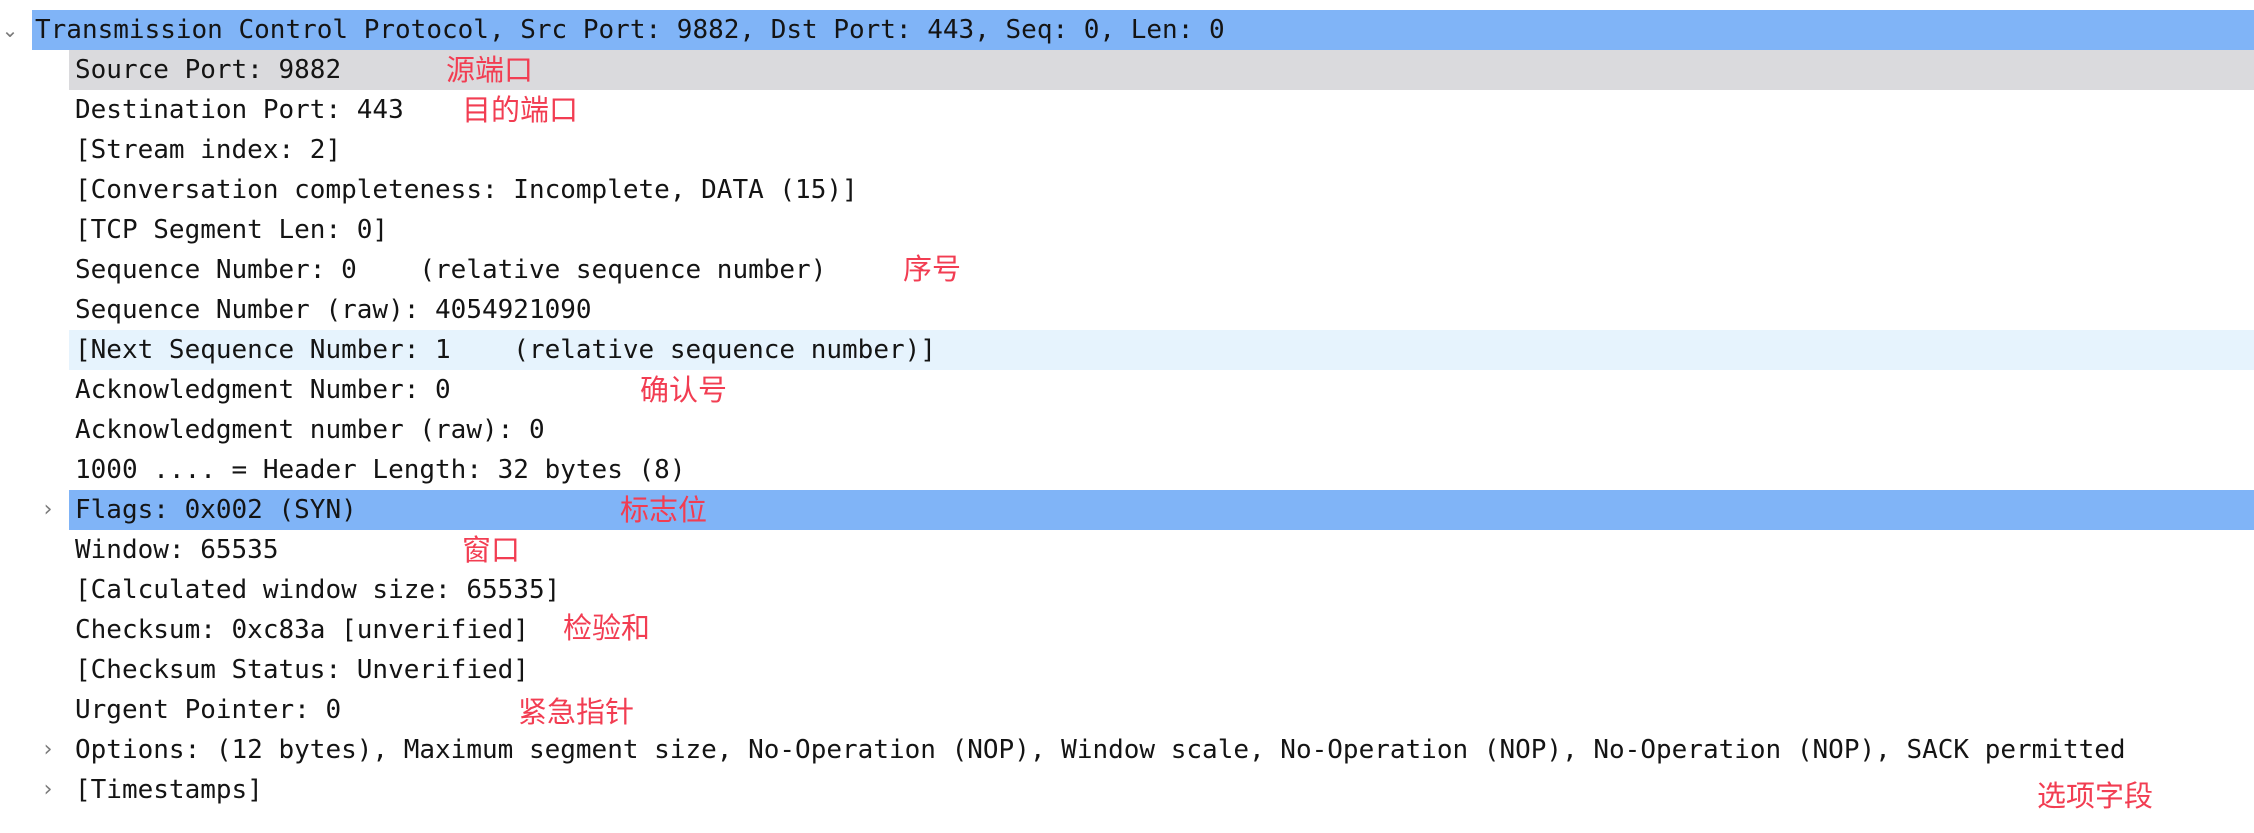 This screenshot has width=2254, height=833. Describe the element at coordinates (239, 110) in the screenshot. I see `field-text: Destination Port: 443` at that location.